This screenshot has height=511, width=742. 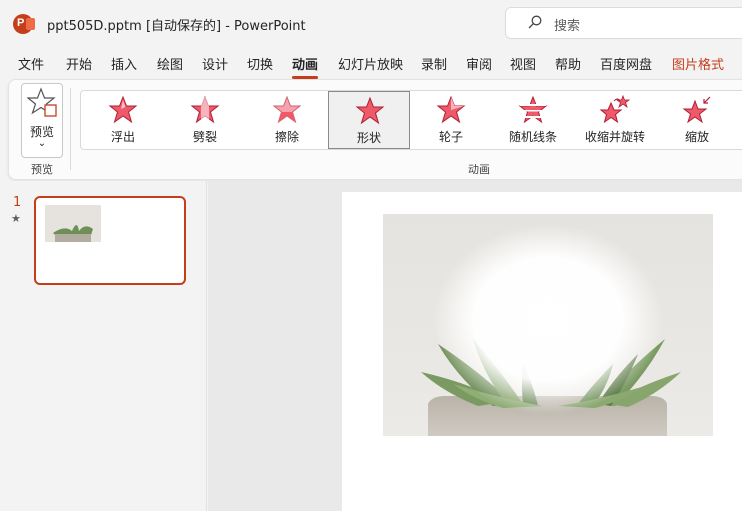 What do you see at coordinates (42, 120) in the screenshot?
I see `preview-button: 预览 ⌄` at bounding box center [42, 120].